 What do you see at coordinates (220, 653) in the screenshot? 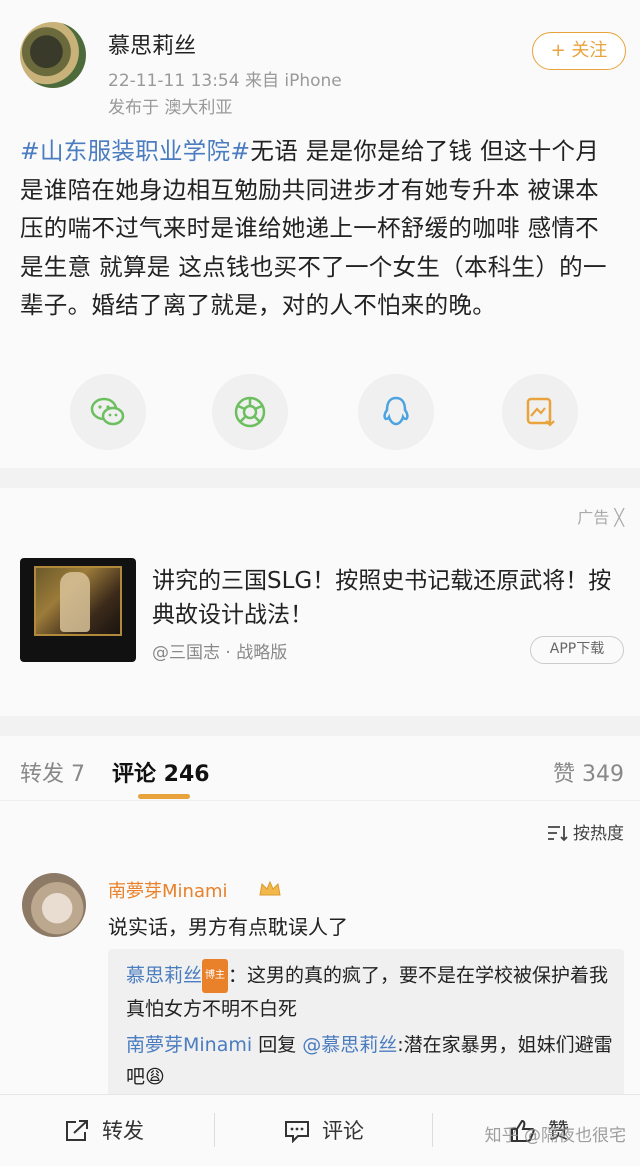
I see `ad-source: @三国志 · 战略版` at bounding box center [220, 653].